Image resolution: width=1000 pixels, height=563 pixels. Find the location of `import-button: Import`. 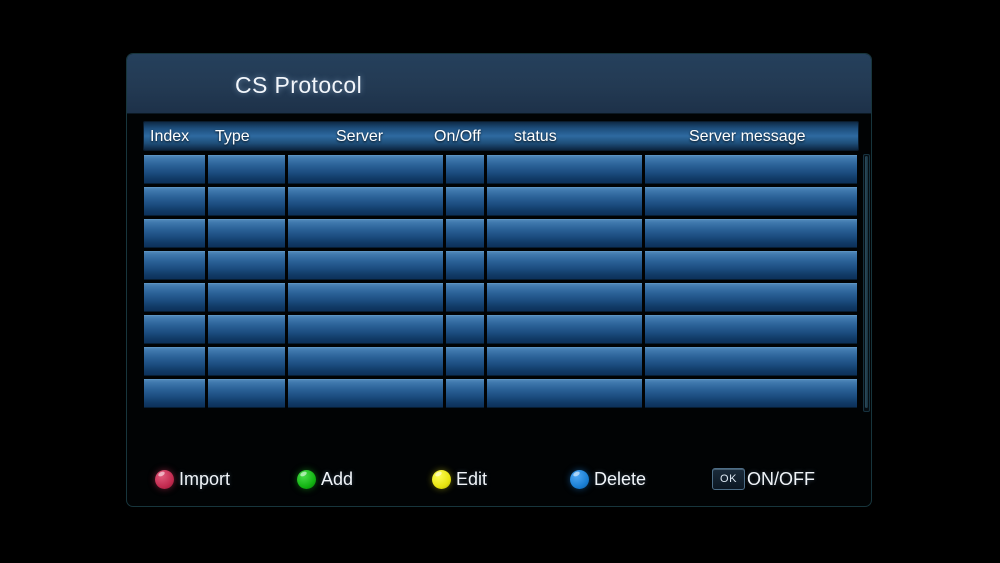

import-button: Import is located at coordinates (192, 479).